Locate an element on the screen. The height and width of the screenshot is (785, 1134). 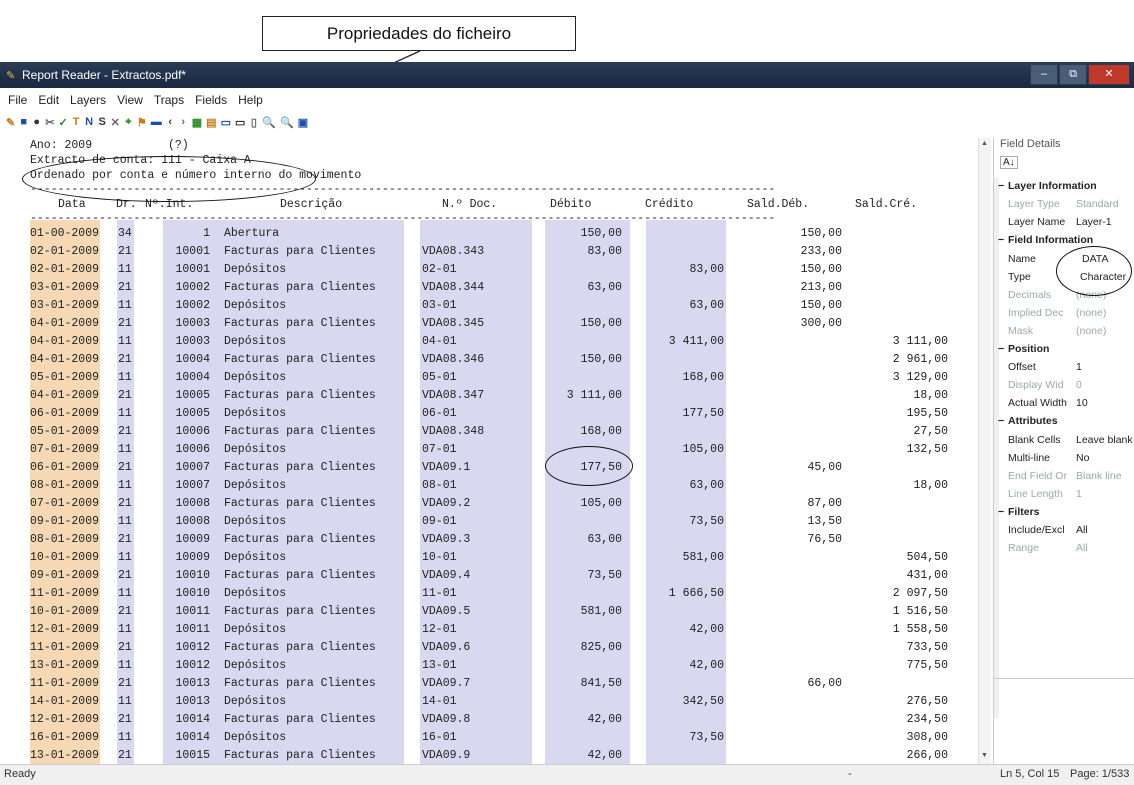
end-field-value: Blank line is located at coordinates (1099, 476).